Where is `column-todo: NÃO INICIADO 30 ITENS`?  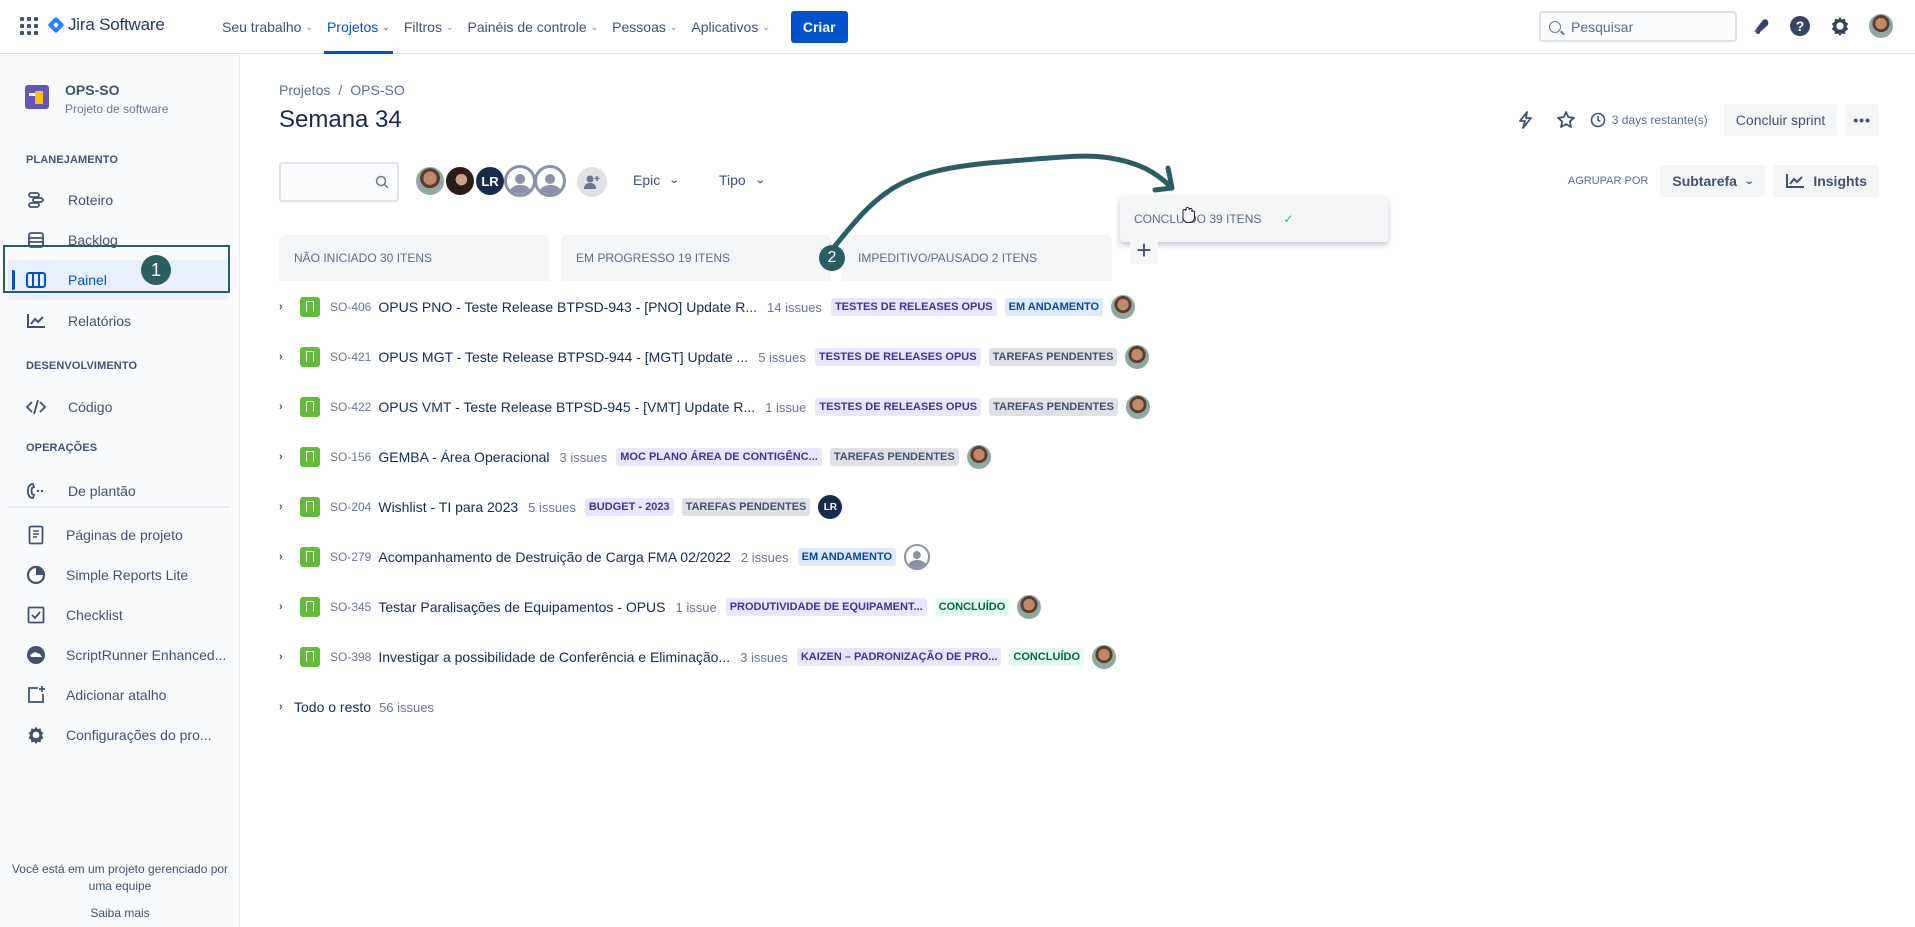 column-todo: NÃO INICIADO 30 ITENS is located at coordinates (414, 258).